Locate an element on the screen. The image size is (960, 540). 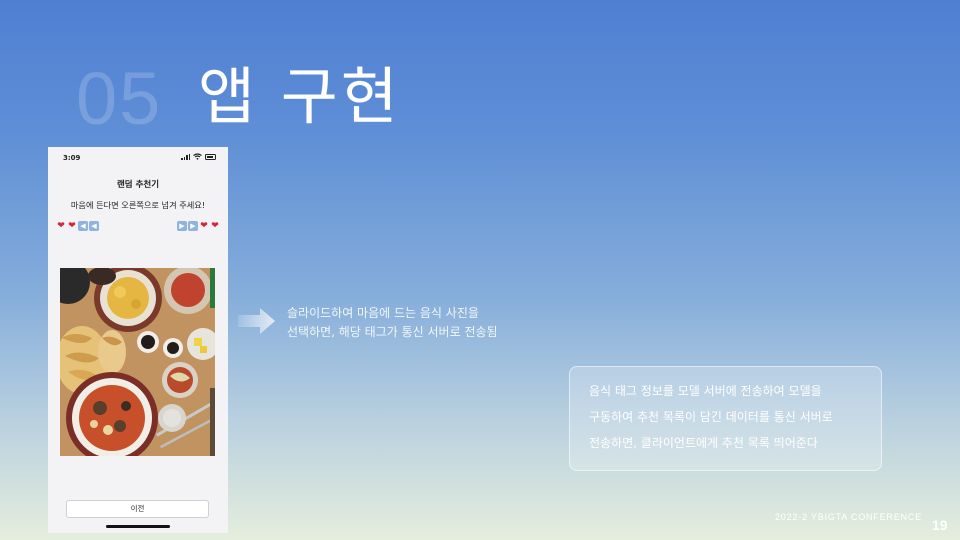
caption-line-2: 선택하면, 해당 태그가 통신 서버로 전송됨 is located at coordinates (392, 332).